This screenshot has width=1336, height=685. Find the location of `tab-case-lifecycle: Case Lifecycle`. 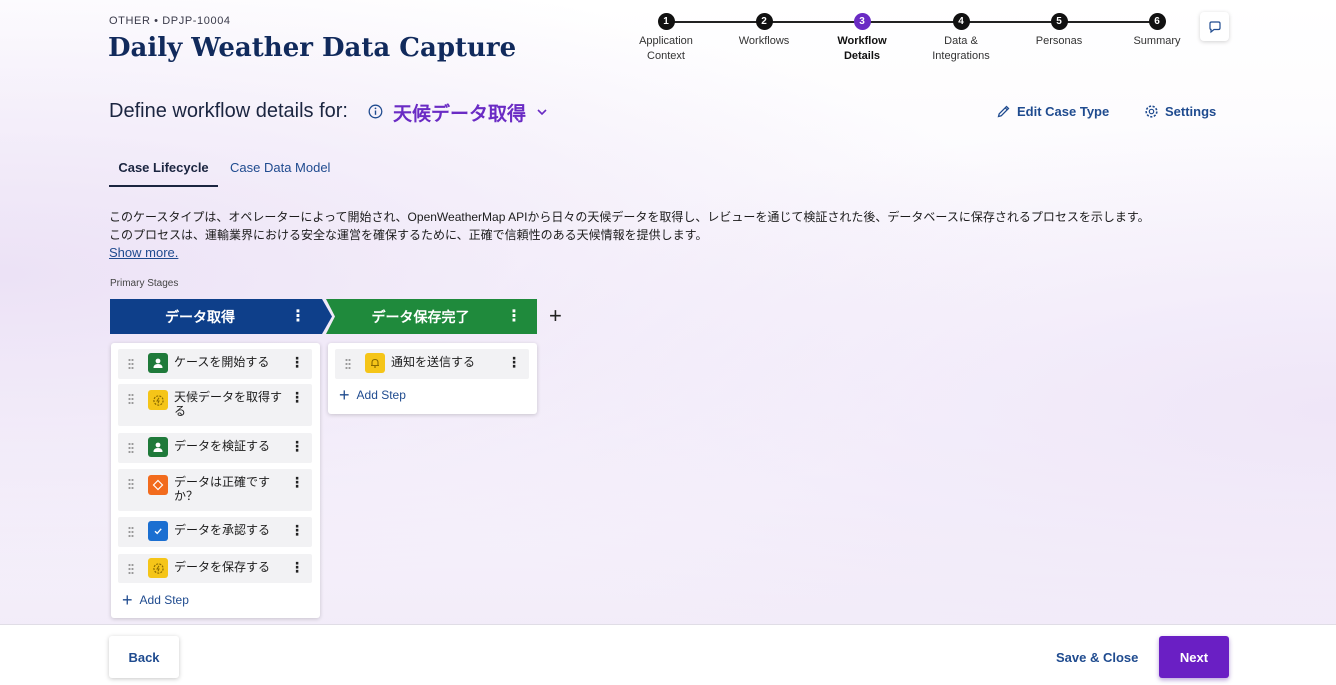

tab-case-lifecycle: Case Lifecycle is located at coordinates (163, 173).